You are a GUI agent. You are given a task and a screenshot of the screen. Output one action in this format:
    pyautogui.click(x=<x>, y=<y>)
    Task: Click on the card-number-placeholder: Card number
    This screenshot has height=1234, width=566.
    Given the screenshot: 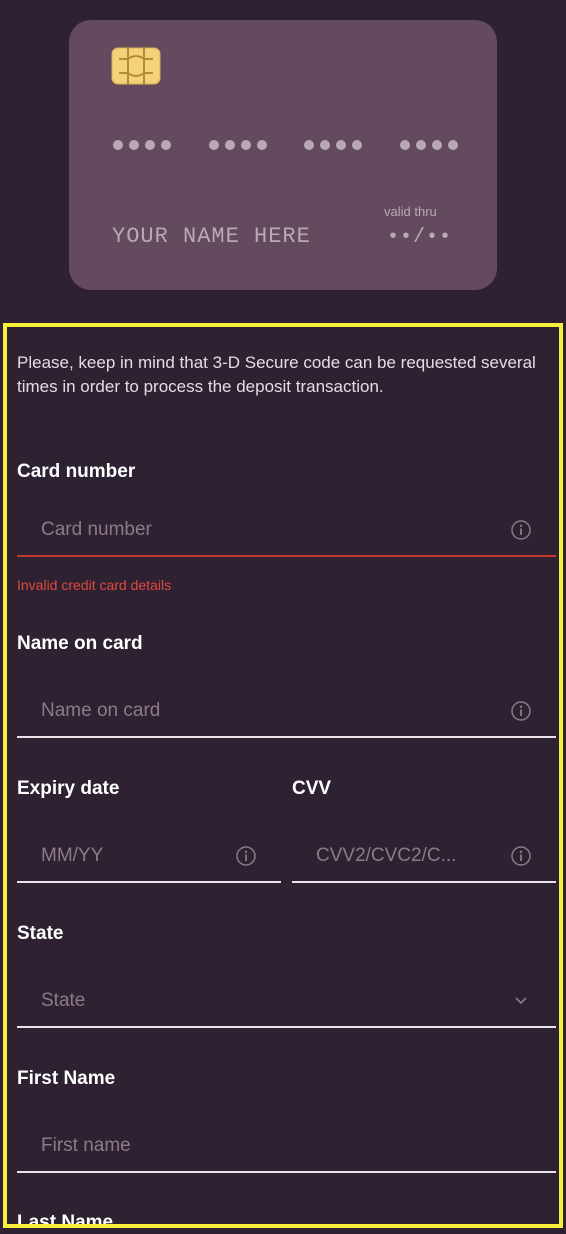 What is the action you would take?
    pyautogui.click(x=96, y=529)
    